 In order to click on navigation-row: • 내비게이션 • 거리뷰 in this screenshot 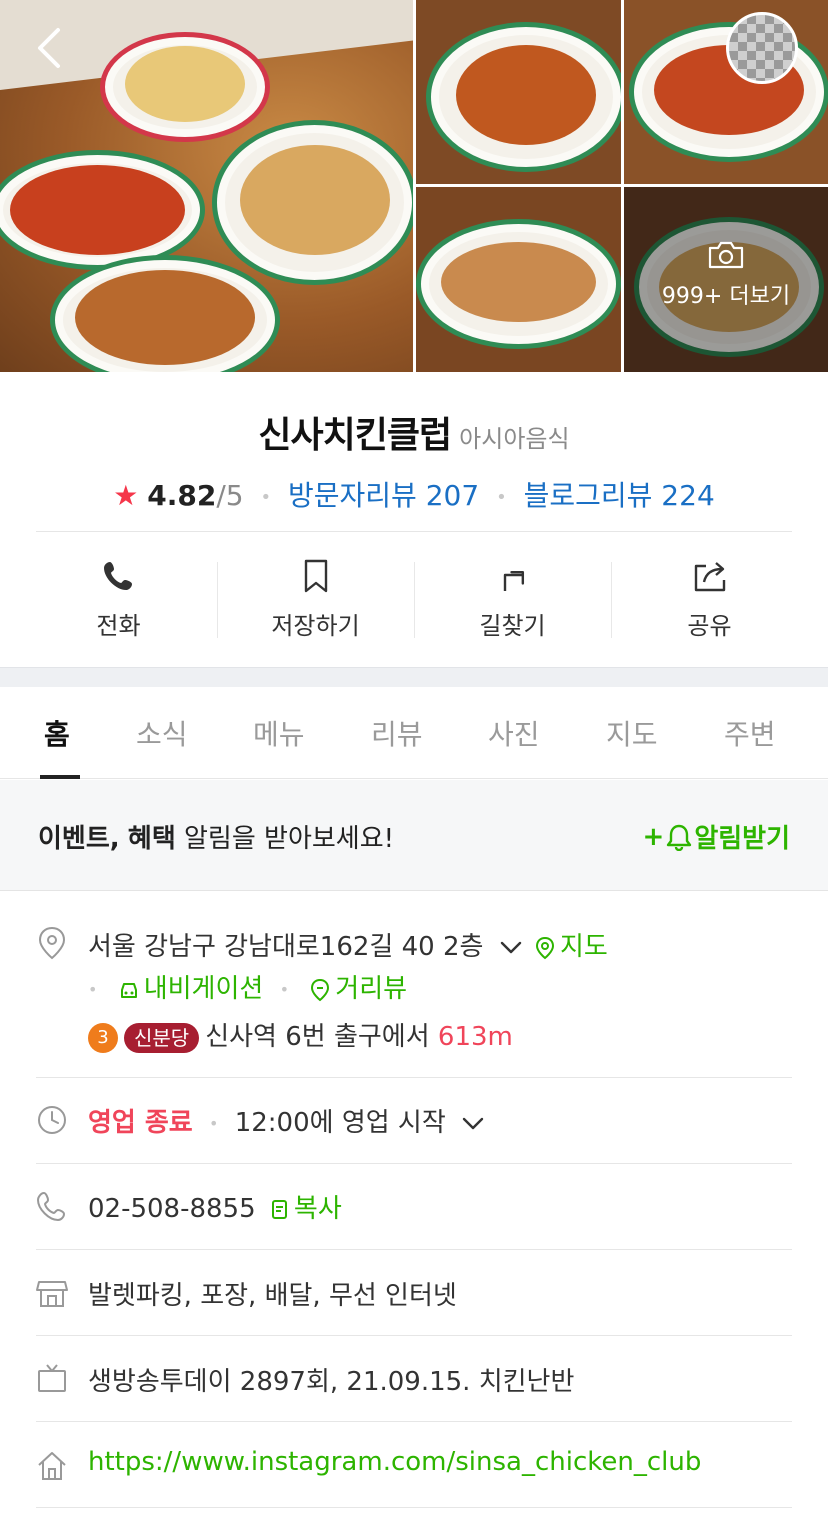, I will do `click(247, 986)`.